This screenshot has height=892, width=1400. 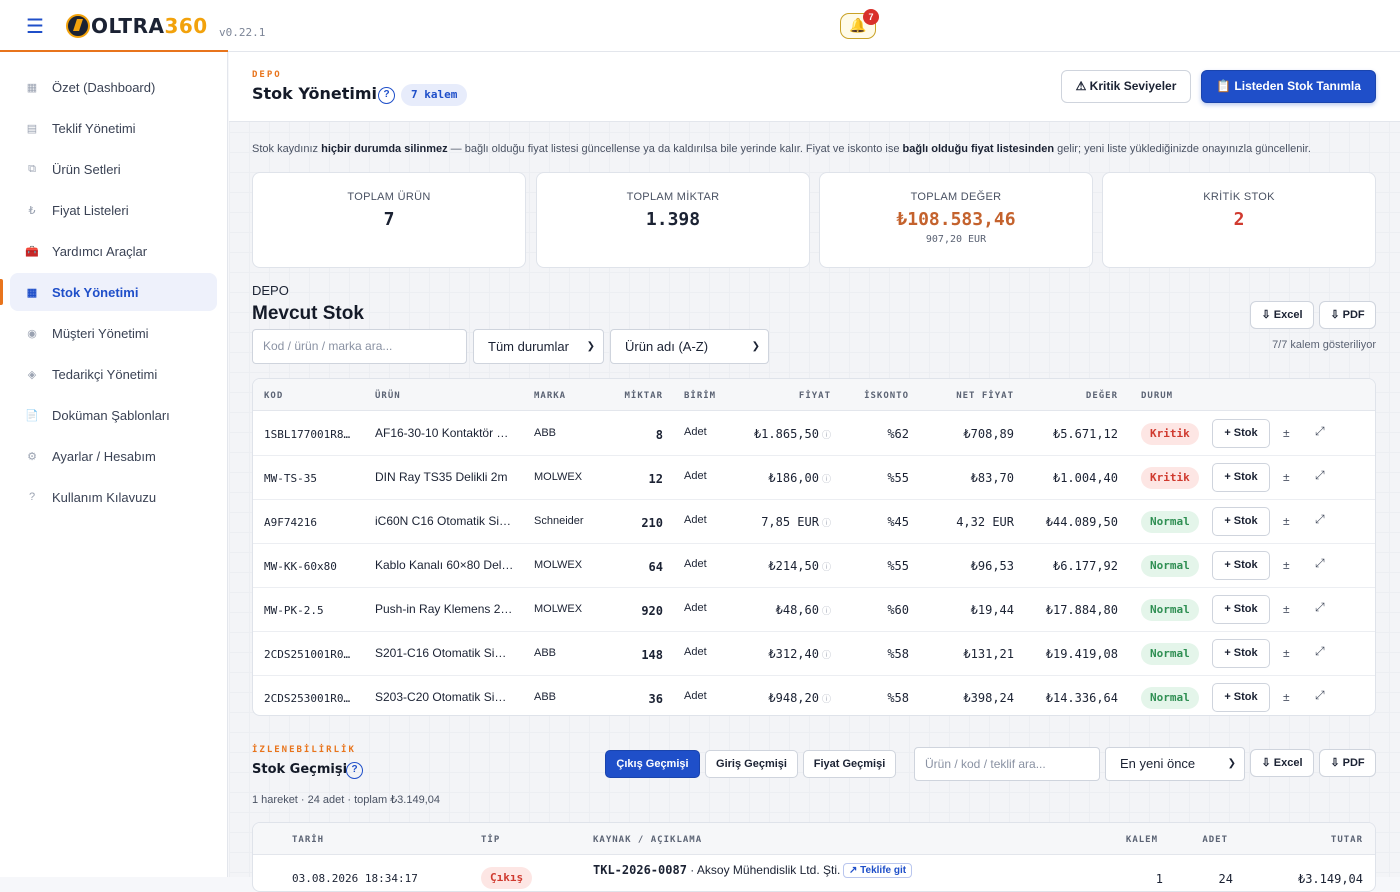 What do you see at coordinates (137, 26) in the screenshot?
I see `app-logo: OLTRA 360` at bounding box center [137, 26].